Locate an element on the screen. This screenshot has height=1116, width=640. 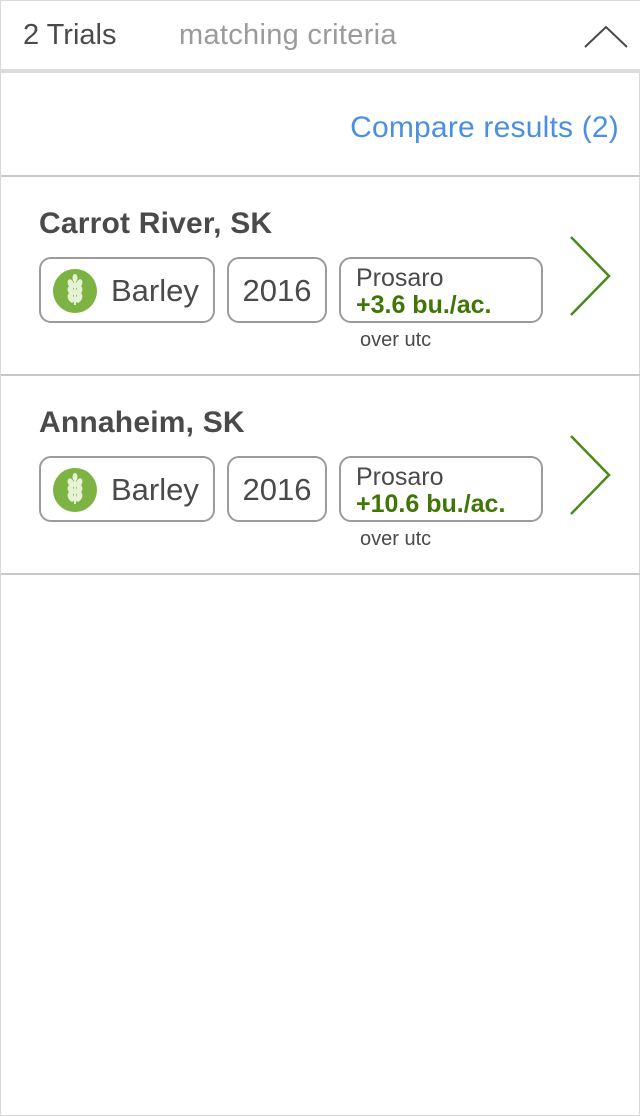
yield-gain: +10.6 bu./ac. is located at coordinates (431, 504).